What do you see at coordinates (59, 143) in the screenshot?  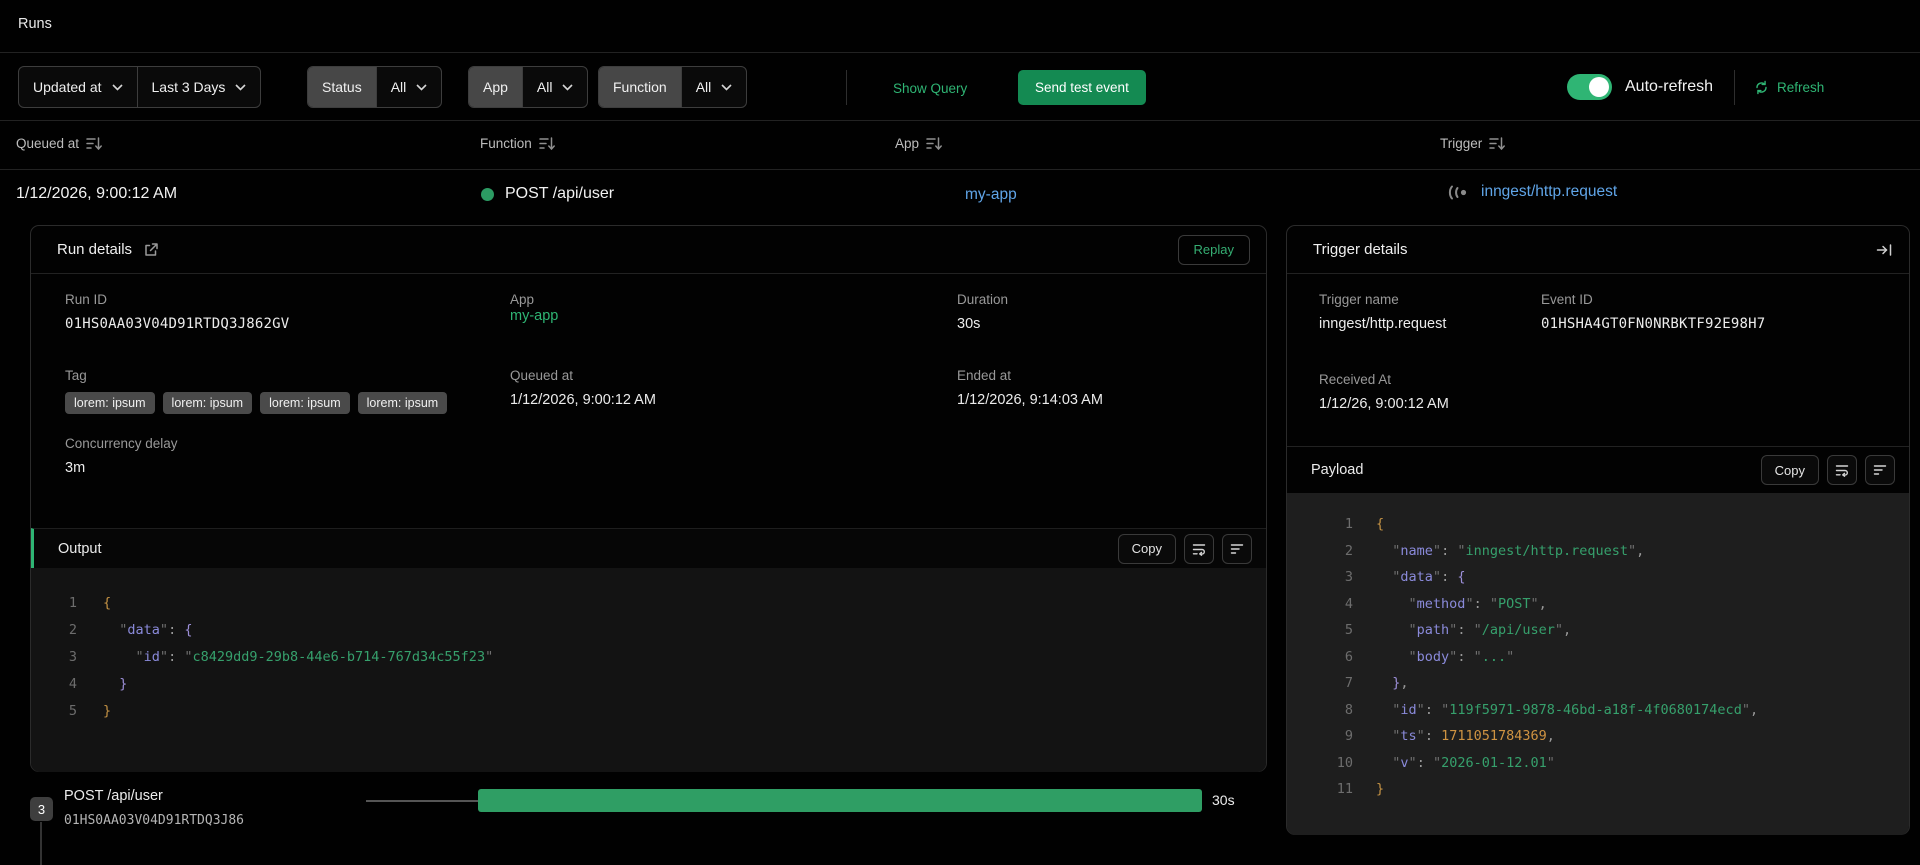 I see `column-header-queued-at: Queued at` at bounding box center [59, 143].